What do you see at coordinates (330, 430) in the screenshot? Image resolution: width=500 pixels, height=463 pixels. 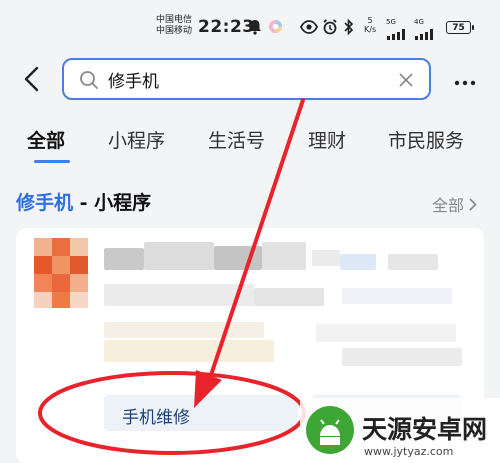 I see `android-logo-icon` at bounding box center [330, 430].